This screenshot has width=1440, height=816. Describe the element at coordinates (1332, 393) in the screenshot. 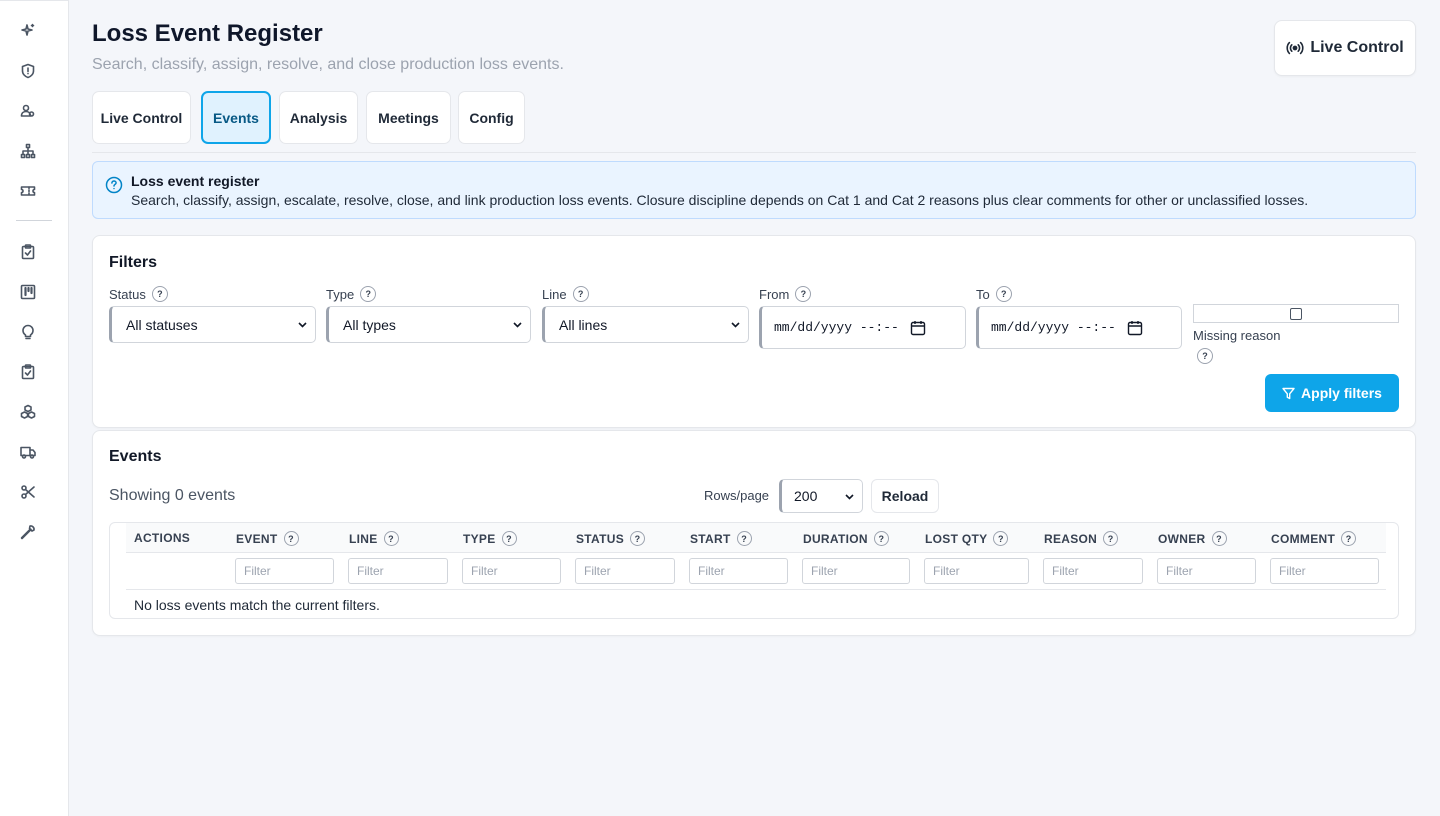

I see `apply-filters-button: Apply filters` at that location.